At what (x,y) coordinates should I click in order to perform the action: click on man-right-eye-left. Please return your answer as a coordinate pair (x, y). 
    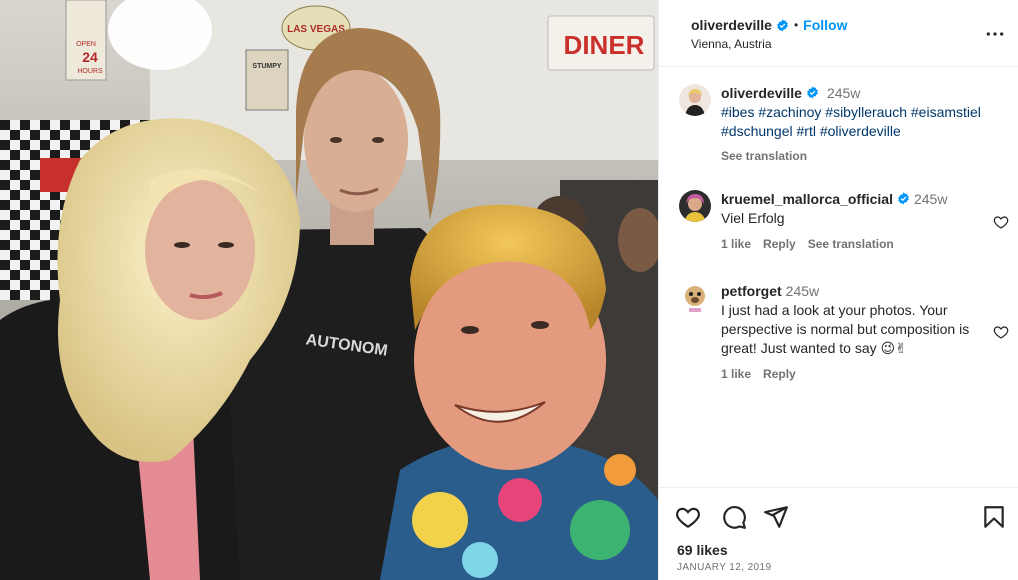
    Looking at the image, I should click on (470, 330).